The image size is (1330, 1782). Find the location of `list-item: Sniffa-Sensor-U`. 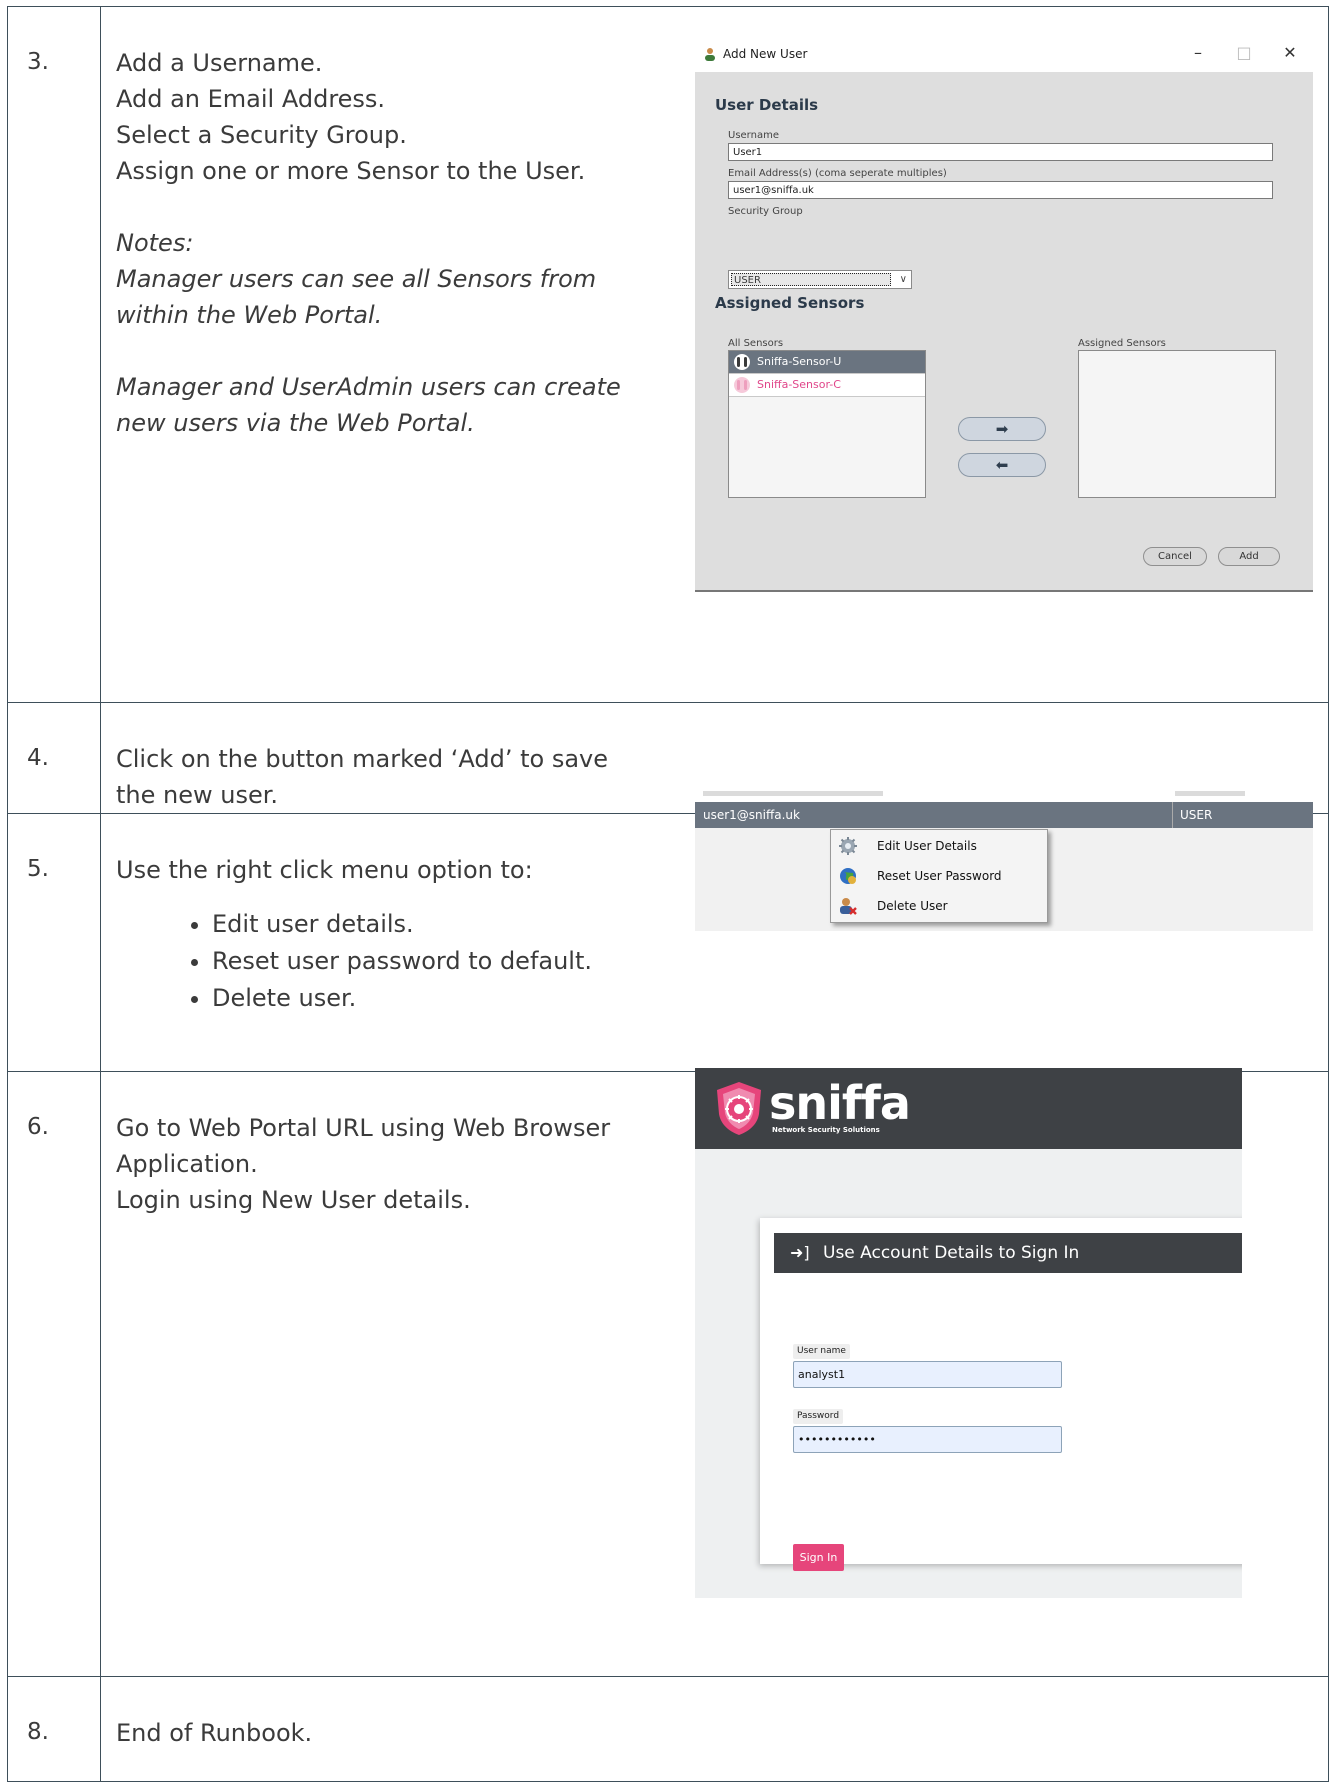

list-item: Sniffa-Sensor-U is located at coordinates (827, 362).